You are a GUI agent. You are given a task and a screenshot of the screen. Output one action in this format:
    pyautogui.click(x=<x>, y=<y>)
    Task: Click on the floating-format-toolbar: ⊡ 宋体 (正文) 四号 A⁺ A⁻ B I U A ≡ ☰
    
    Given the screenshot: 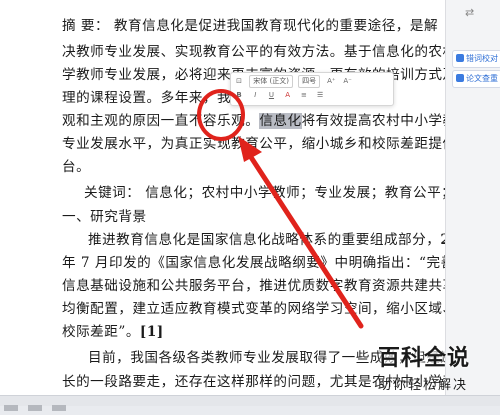 What is the action you would take?
    pyautogui.click(x=312, y=89)
    